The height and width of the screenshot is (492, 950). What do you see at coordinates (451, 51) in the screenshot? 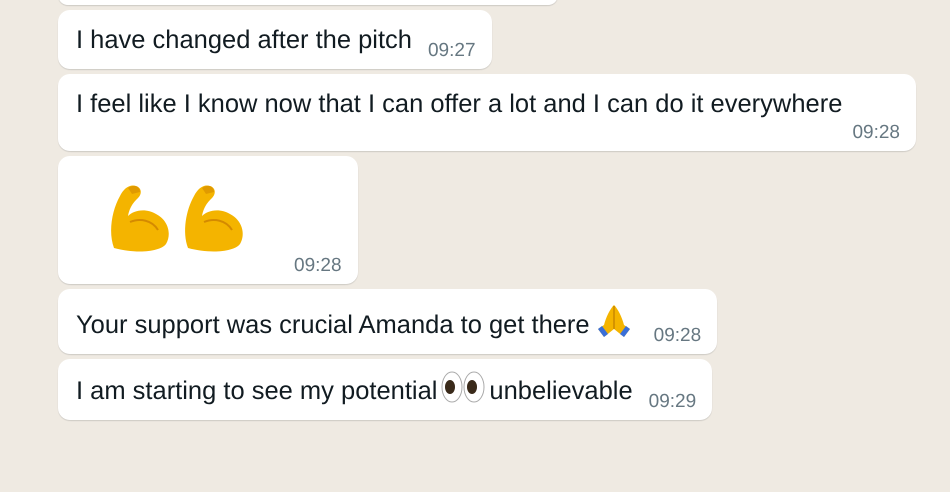
I see `message-time: 09:27` at bounding box center [451, 51].